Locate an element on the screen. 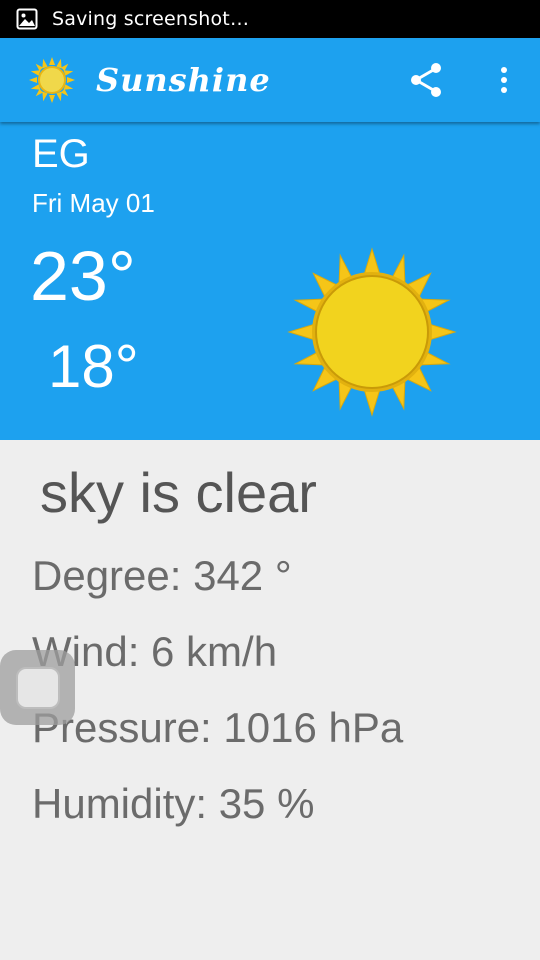 This screenshot has width=540, height=960. image-icon is located at coordinates (27, 19).